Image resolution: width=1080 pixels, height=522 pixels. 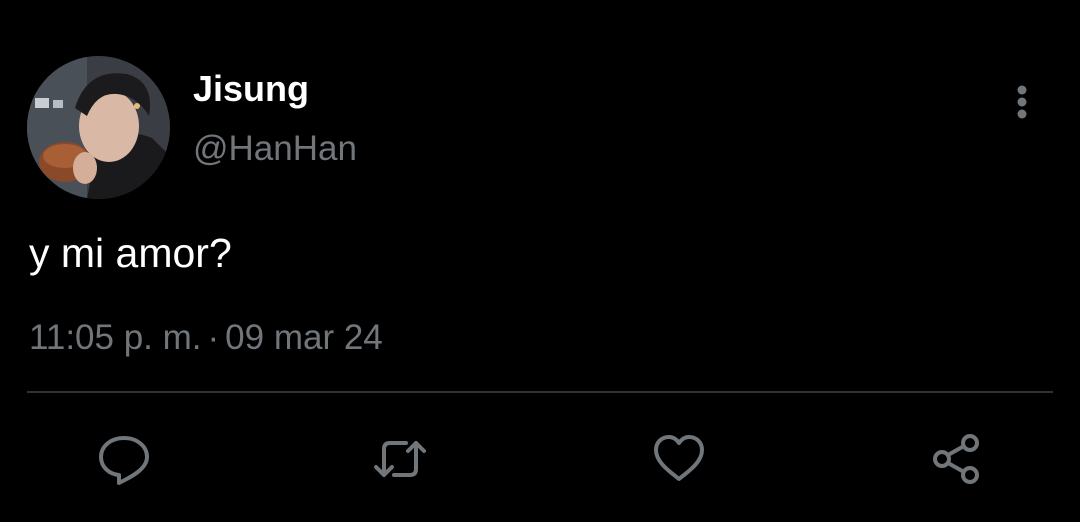 I want to click on like-button, so click(x=679, y=459).